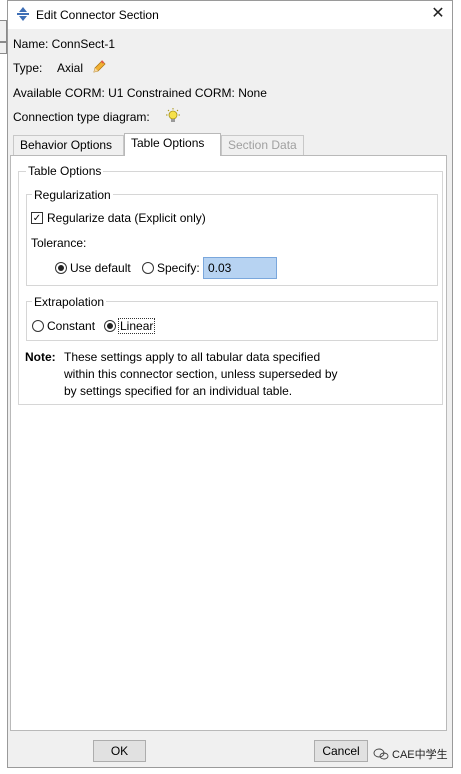 The height and width of the screenshot is (774, 461). Describe the element at coordinates (420, 755) in the screenshot. I see `watermark-text: CAE中学生` at that location.